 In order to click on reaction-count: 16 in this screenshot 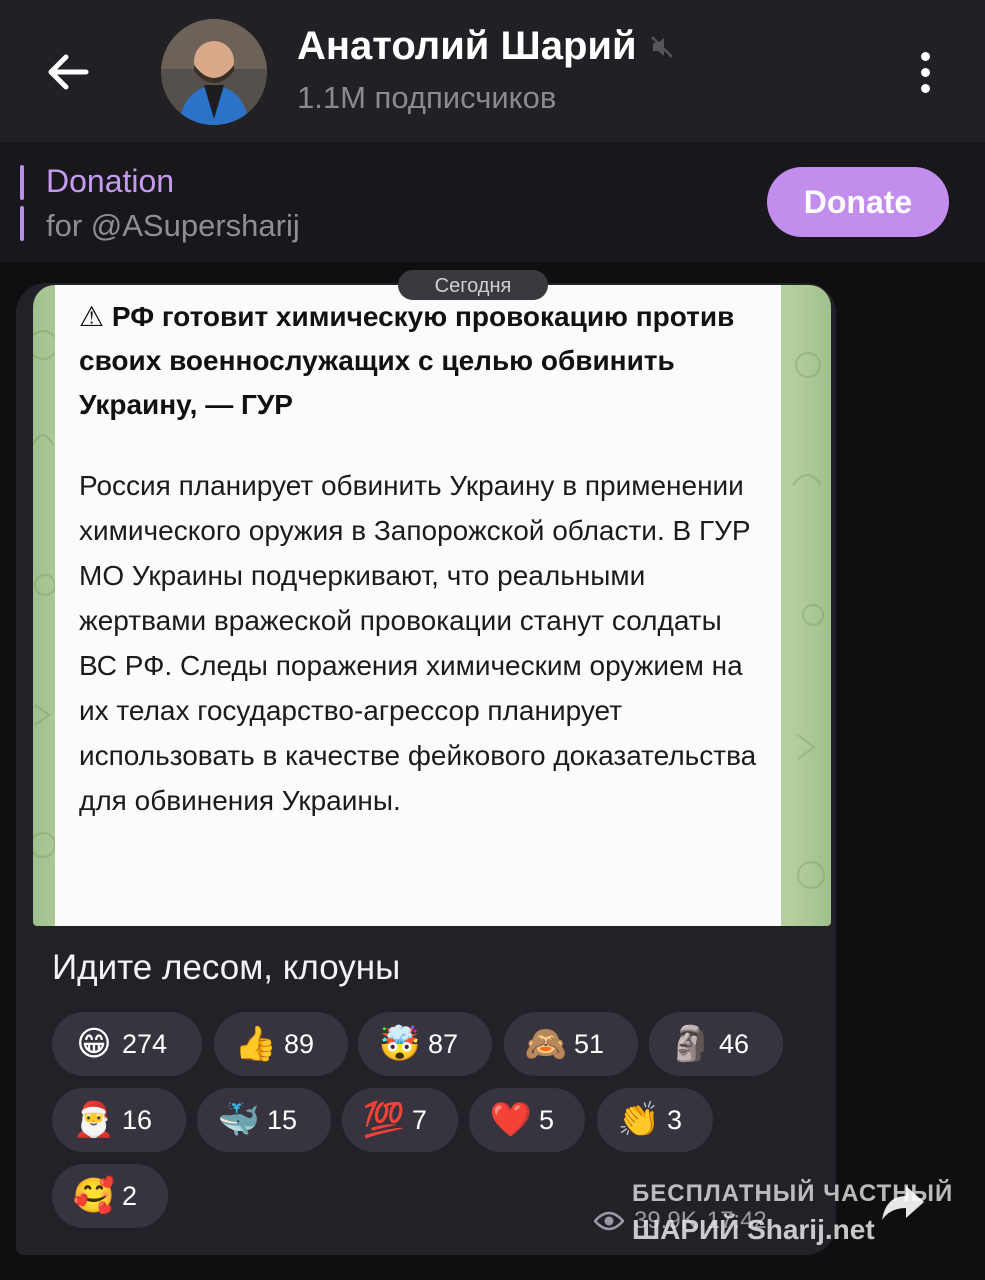, I will do `click(137, 1119)`.